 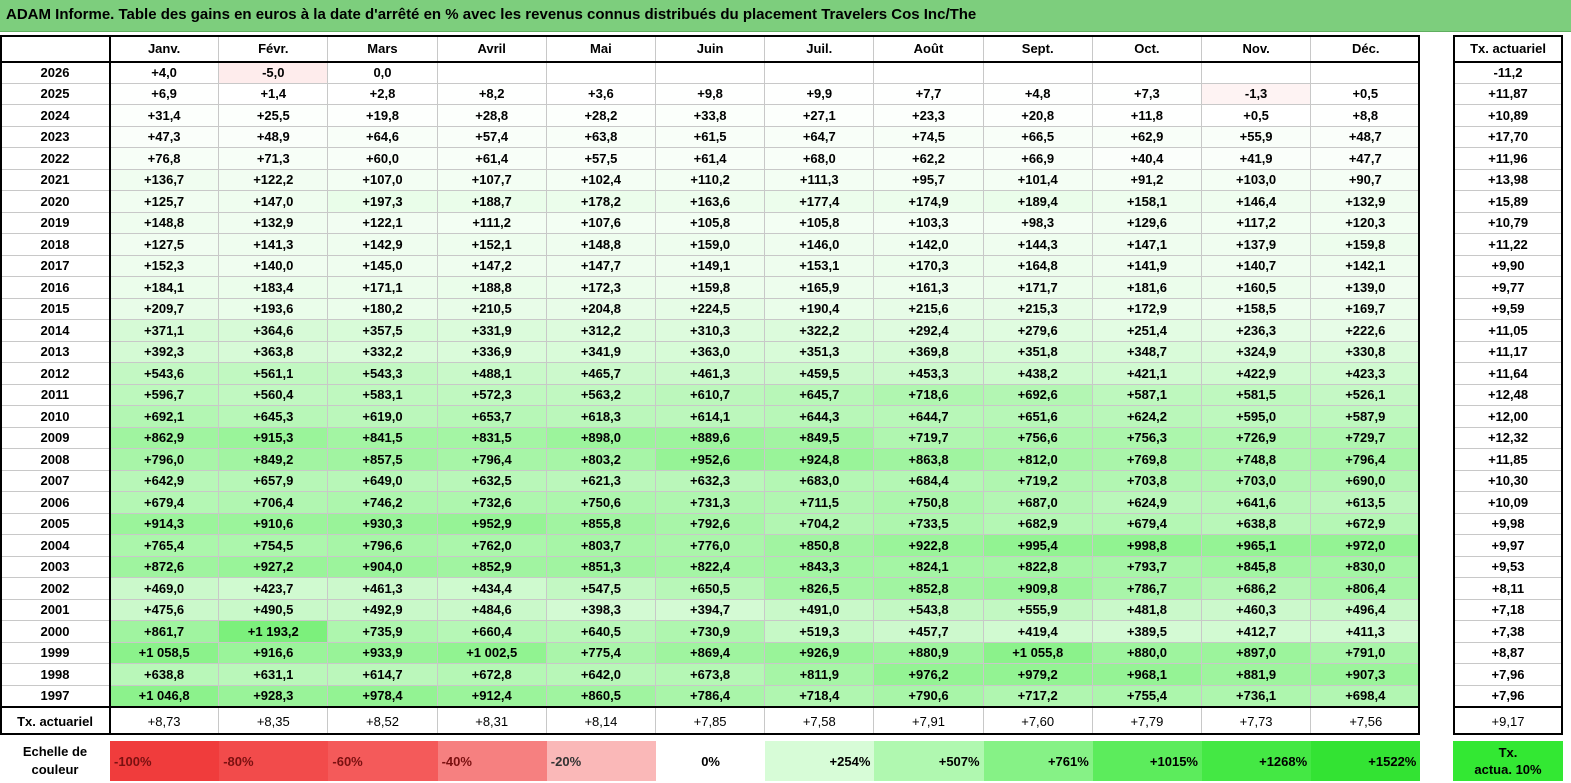 What do you see at coordinates (383, 503) in the screenshot?
I see `table-cell: +746,2` at bounding box center [383, 503].